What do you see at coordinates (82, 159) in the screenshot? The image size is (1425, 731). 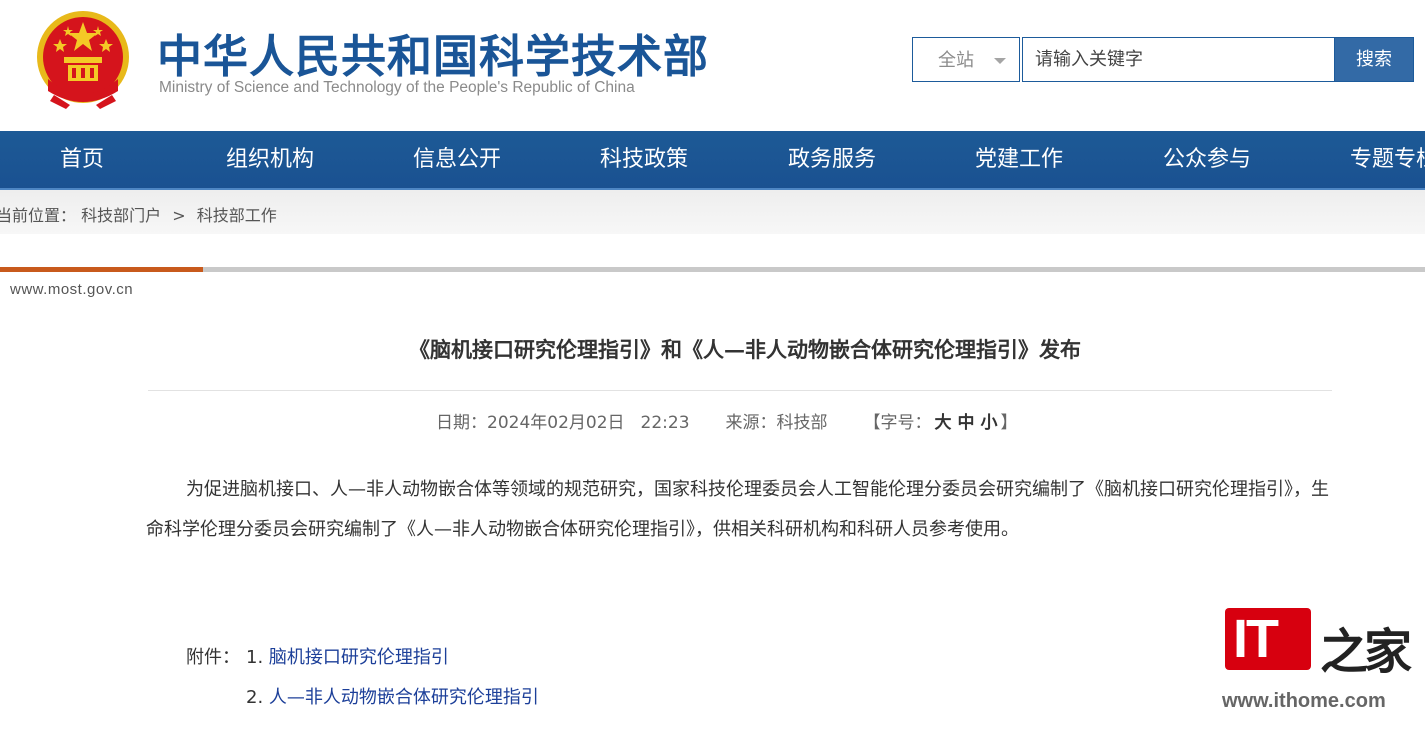 I see `nav-item-home: 首页` at bounding box center [82, 159].